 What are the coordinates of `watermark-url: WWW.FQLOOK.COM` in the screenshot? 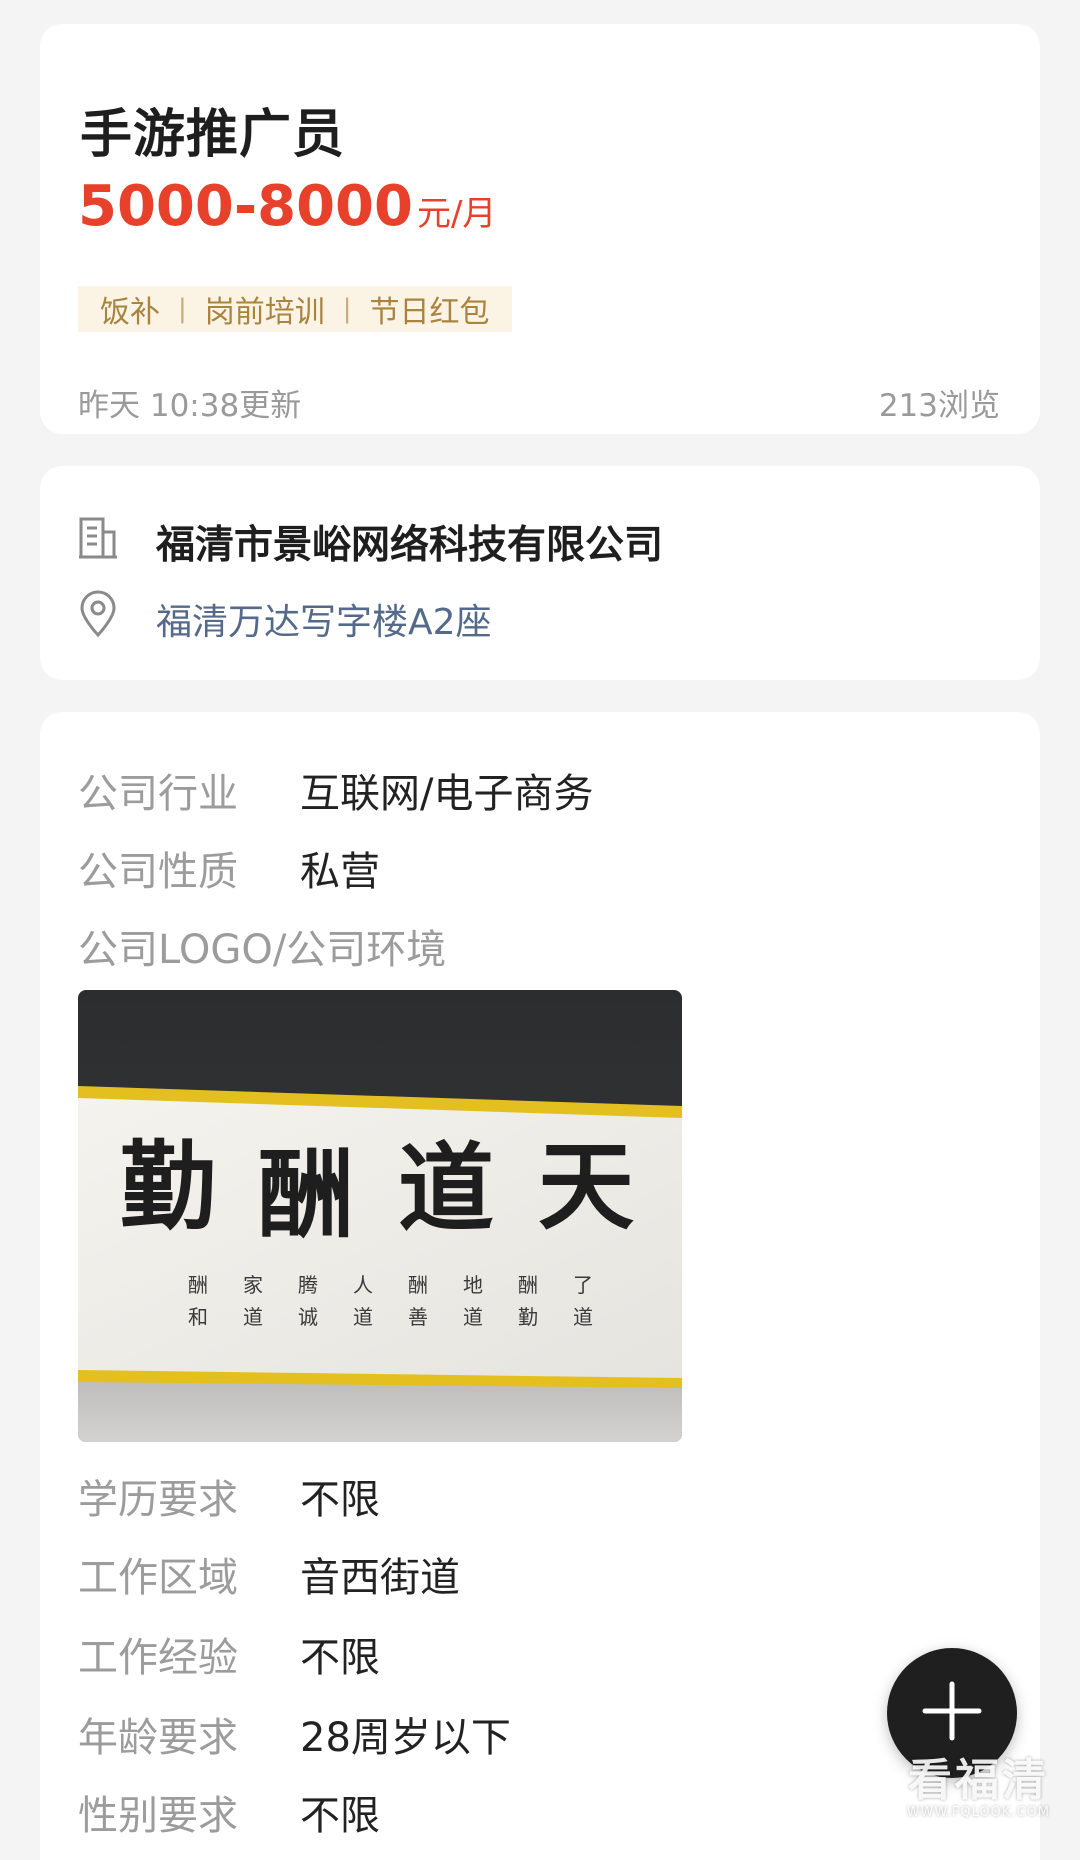 It's located at (978, 1812).